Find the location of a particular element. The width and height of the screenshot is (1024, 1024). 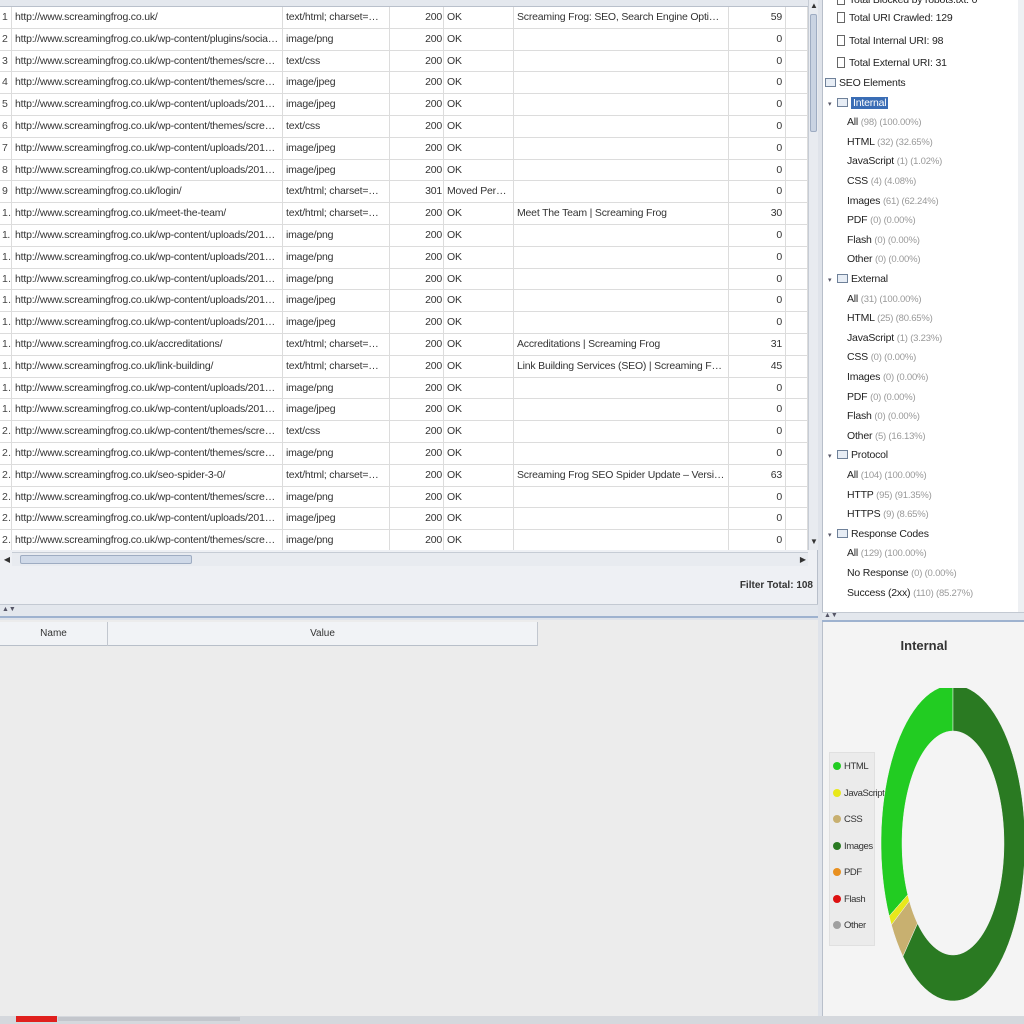

tree-group-response-codes: ▾ Response Codes is located at coordinates (878, 534).